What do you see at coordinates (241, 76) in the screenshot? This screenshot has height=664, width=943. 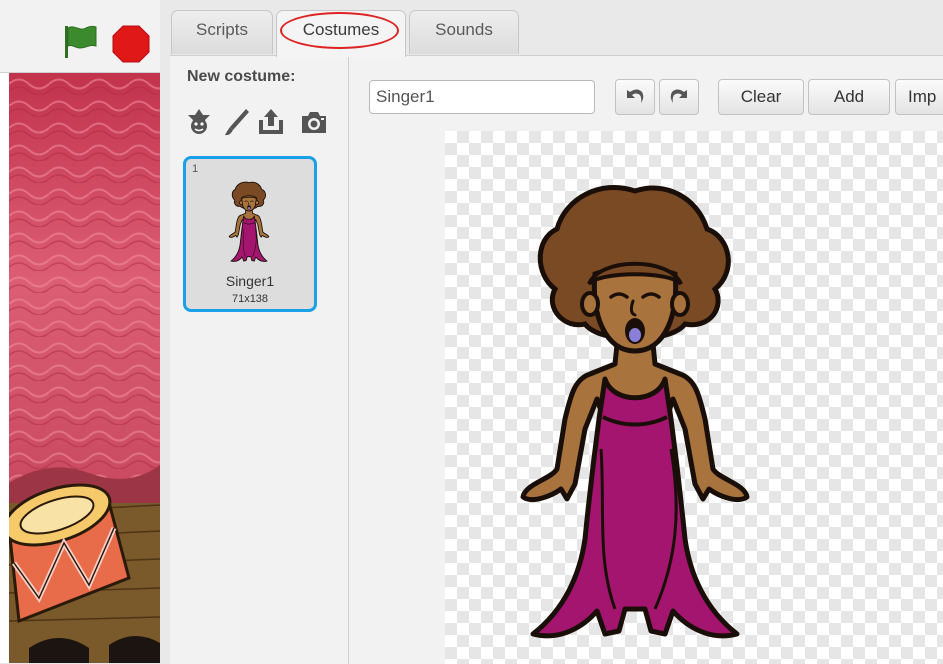 I see `new-costume-label: New costume:` at bounding box center [241, 76].